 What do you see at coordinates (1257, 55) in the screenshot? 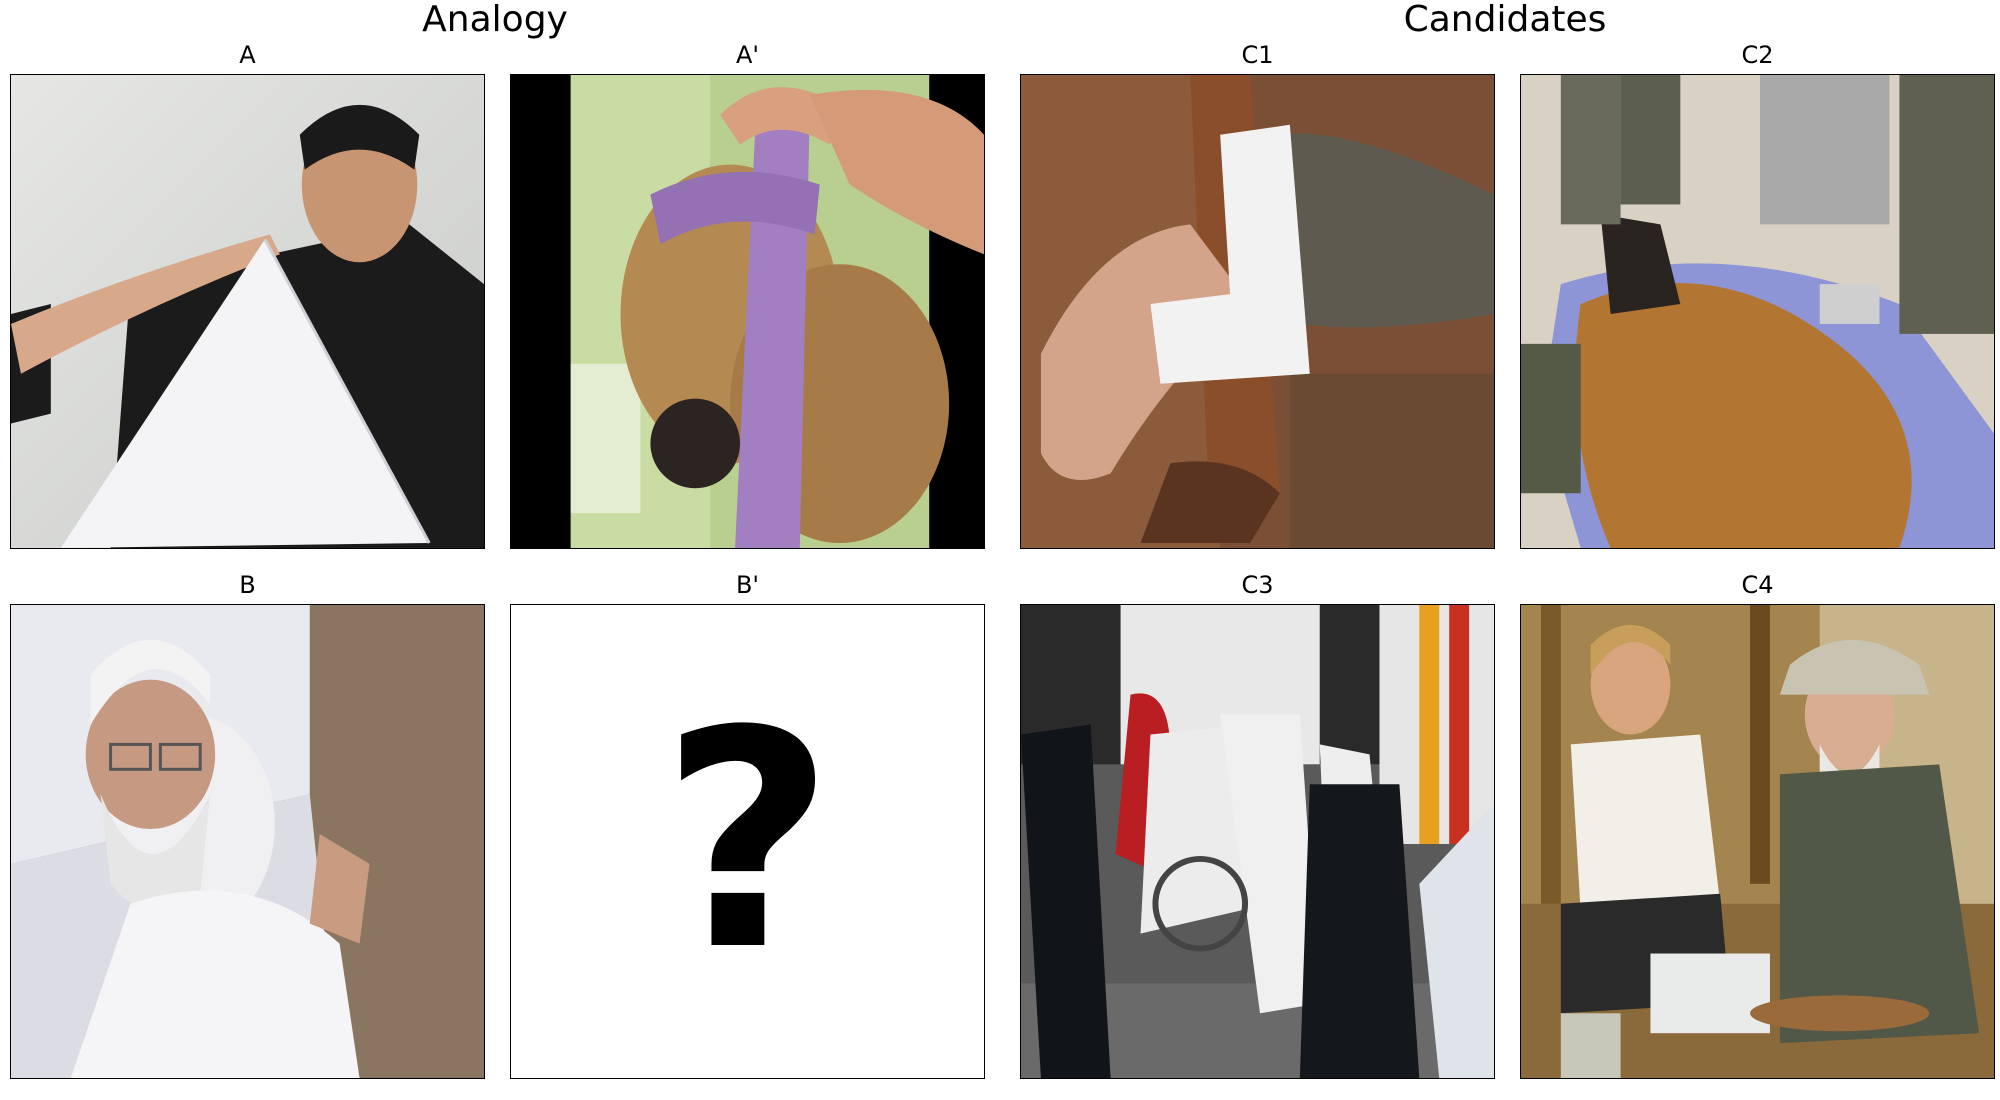
I see `panel-label-c1: C1` at bounding box center [1257, 55].